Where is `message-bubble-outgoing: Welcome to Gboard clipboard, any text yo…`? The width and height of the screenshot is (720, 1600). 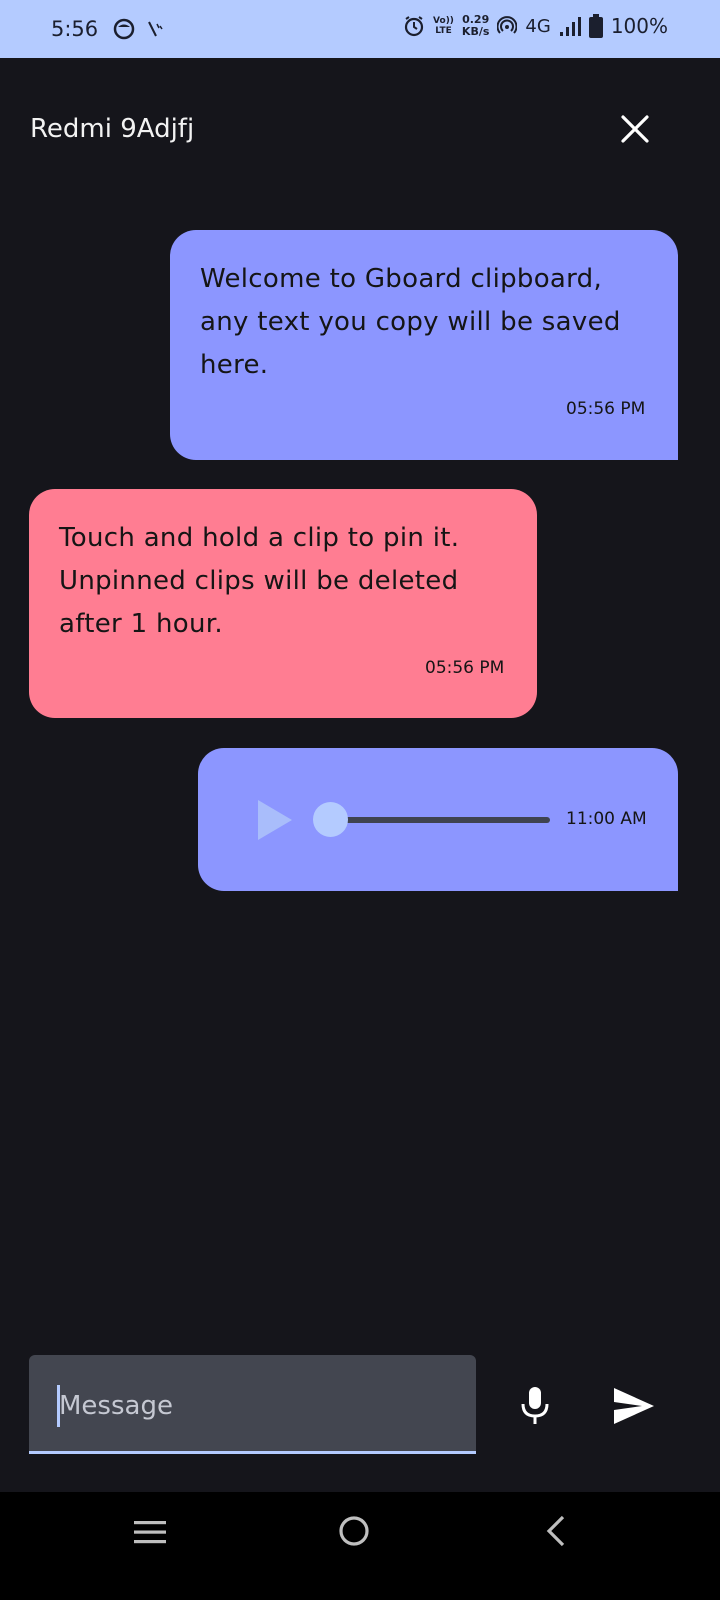 message-bubble-outgoing: Welcome to Gboard clipboard, any text yo… is located at coordinates (424, 345).